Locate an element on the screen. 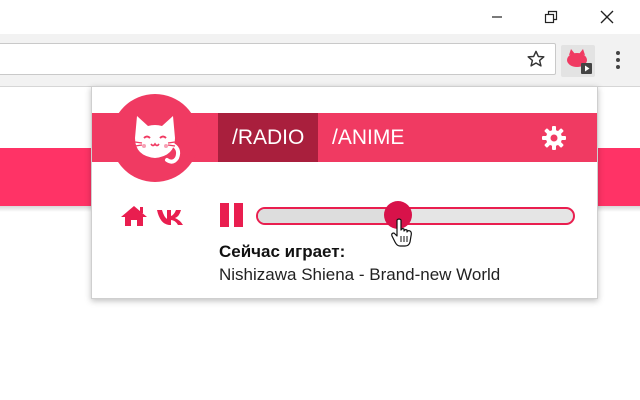 The image size is (640, 400). tab-anime: /ANIME is located at coordinates (368, 137).